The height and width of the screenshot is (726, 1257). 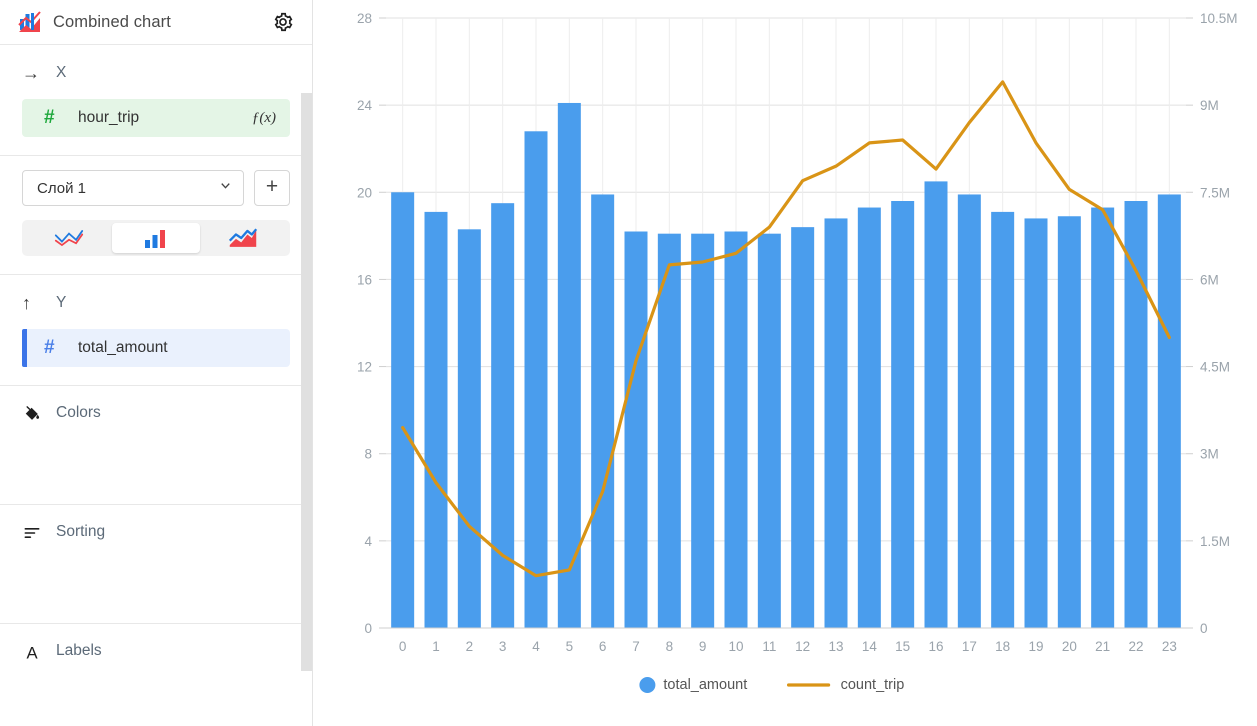 I want to click on right-axis-ticks: 0 1.5M 3M 4.5M 6M 7.5M 9M 10.5M, so click(x=1212, y=323).